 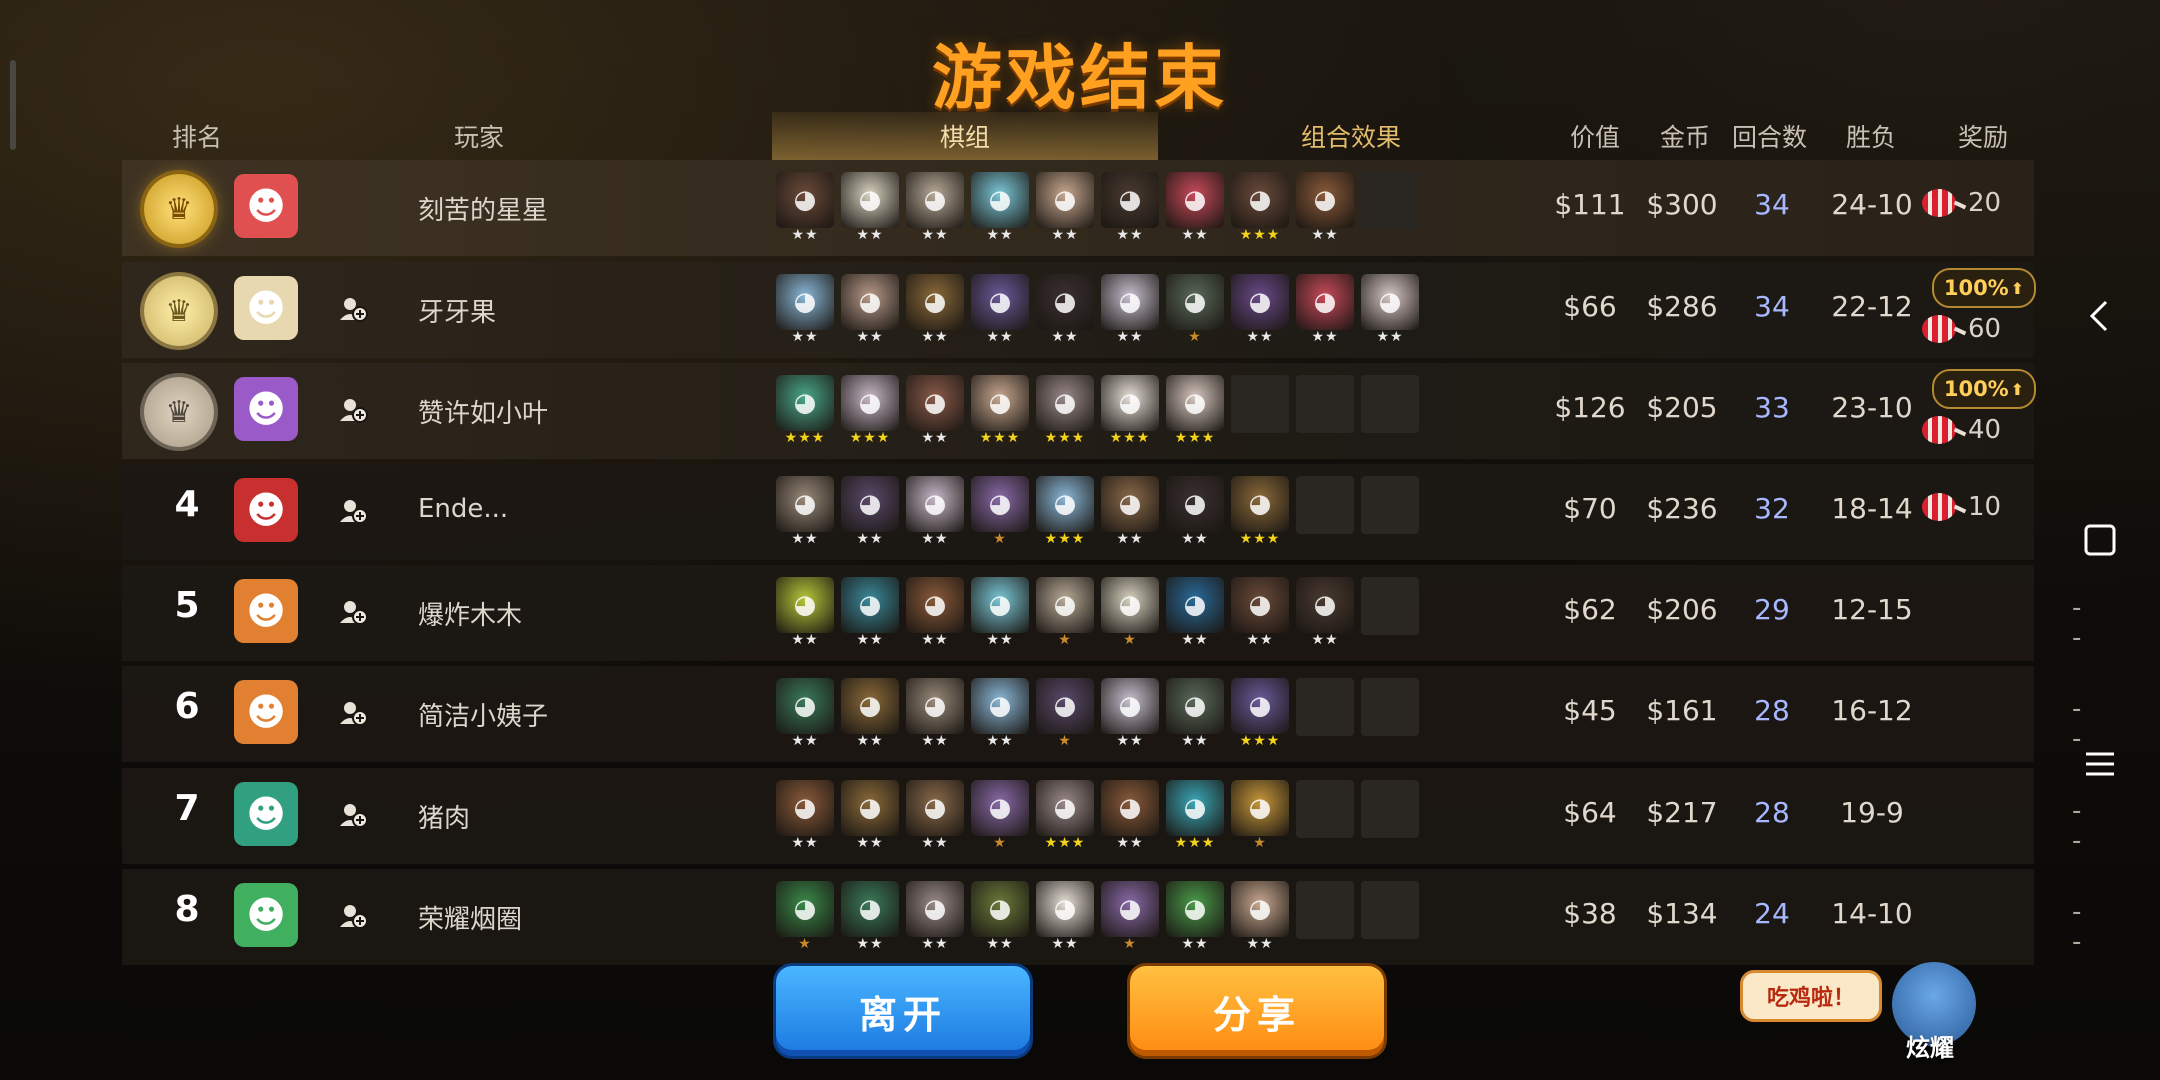 What do you see at coordinates (1682, 407) in the screenshot?
I see `gold-cell: $205` at bounding box center [1682, 407].